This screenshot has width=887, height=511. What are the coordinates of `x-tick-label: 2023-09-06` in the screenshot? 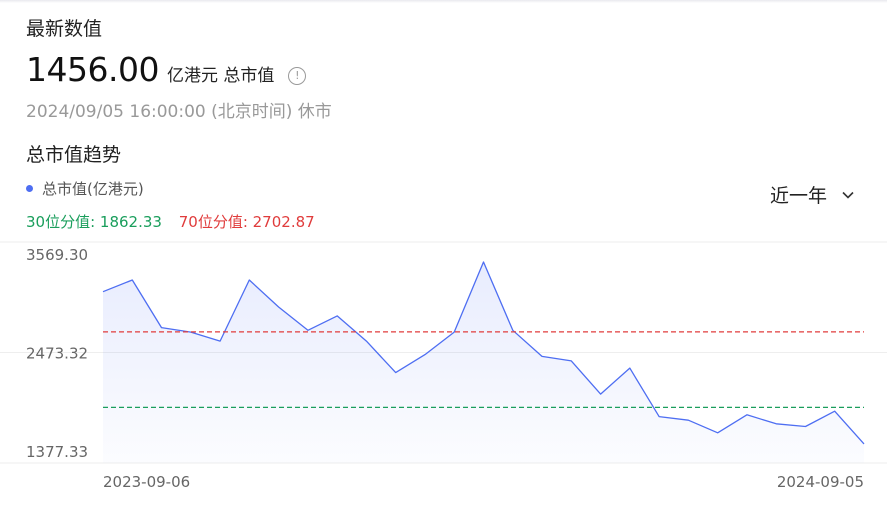 It's located at (146, 482).